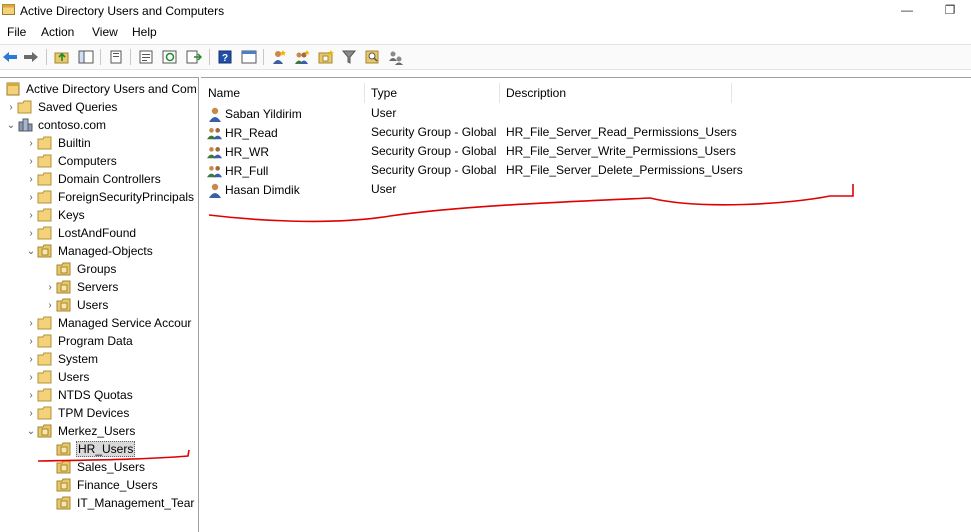 This screenshot has height=532, width=971. What do you see at coordinates (101, 485) in the screenshot?
I see `tree-item: Finance_Users` at bounding box center [101, 485].